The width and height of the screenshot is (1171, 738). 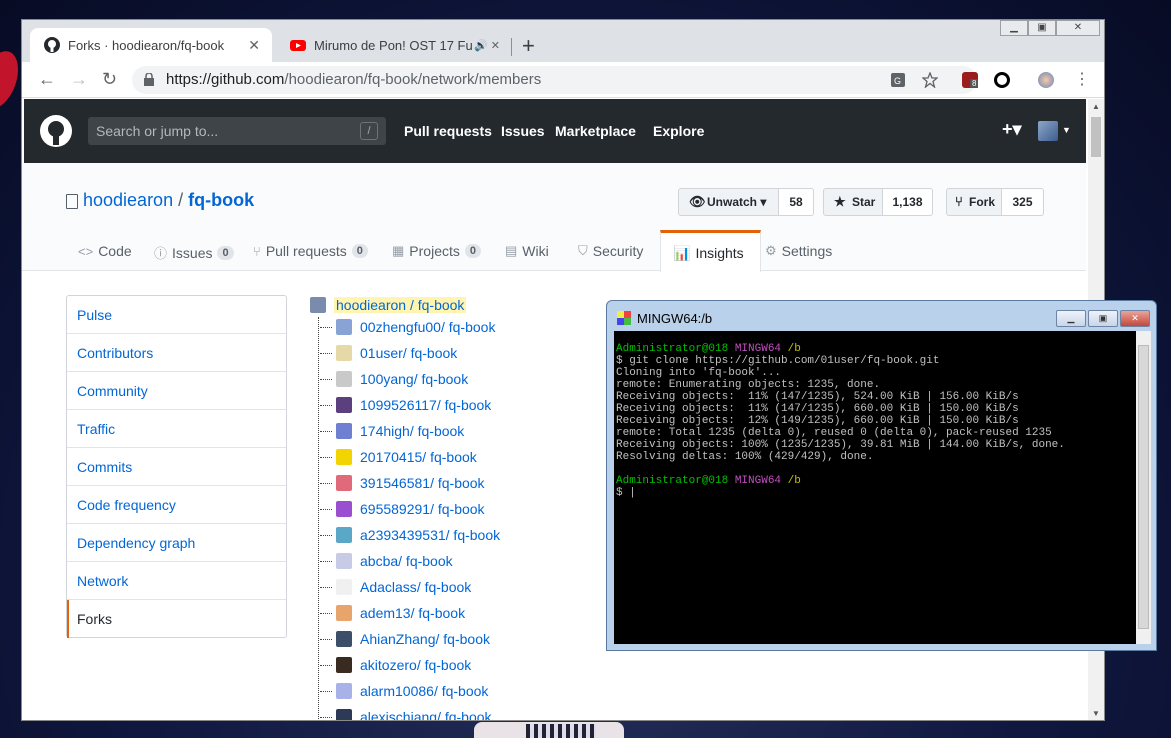 I want to click on menu-code-frequency: Code frequency, so click(x=176, y=505).